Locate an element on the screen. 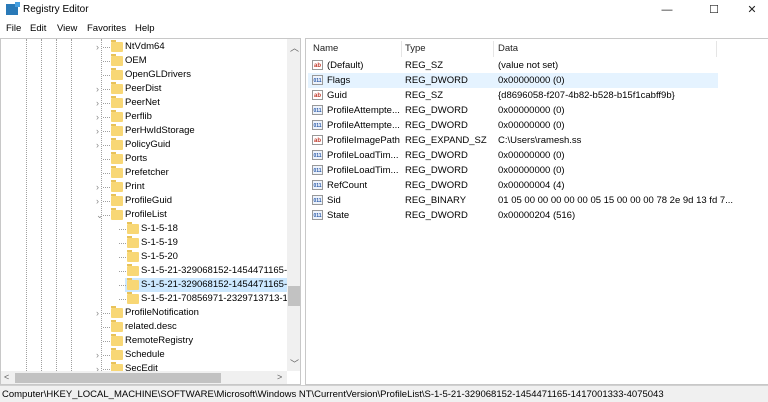  tree-item: › PeerNet is located at coordinates (144, 103).